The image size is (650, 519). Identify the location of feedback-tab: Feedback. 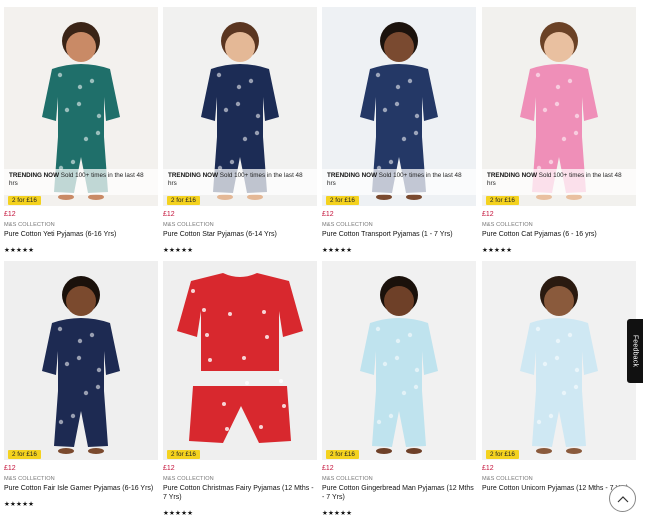
(635, 351).